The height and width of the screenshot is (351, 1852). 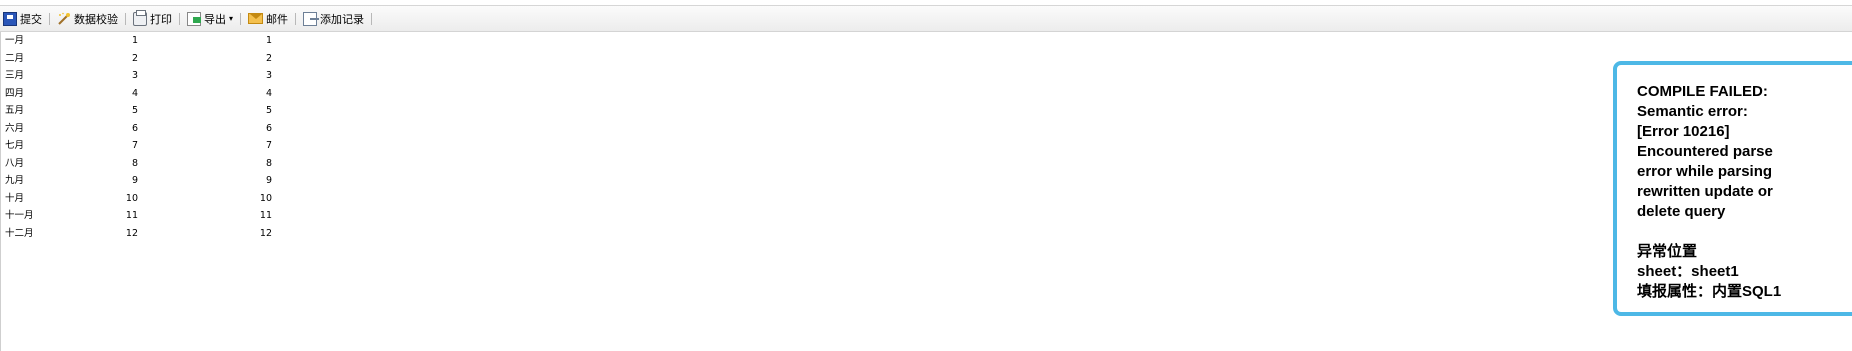 I want to click on print-icon, so click(x=140, y=17).